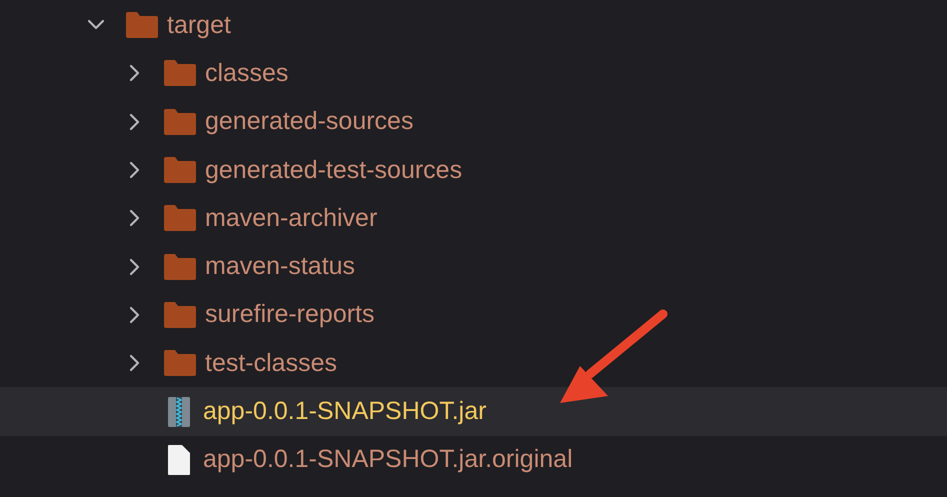 Image resolution: width=947 pixels, height=497 pixels. What do you see at coordinates (179, 411) in the screenshot?
I see `archive-icon` at bounding box center [179, 411].